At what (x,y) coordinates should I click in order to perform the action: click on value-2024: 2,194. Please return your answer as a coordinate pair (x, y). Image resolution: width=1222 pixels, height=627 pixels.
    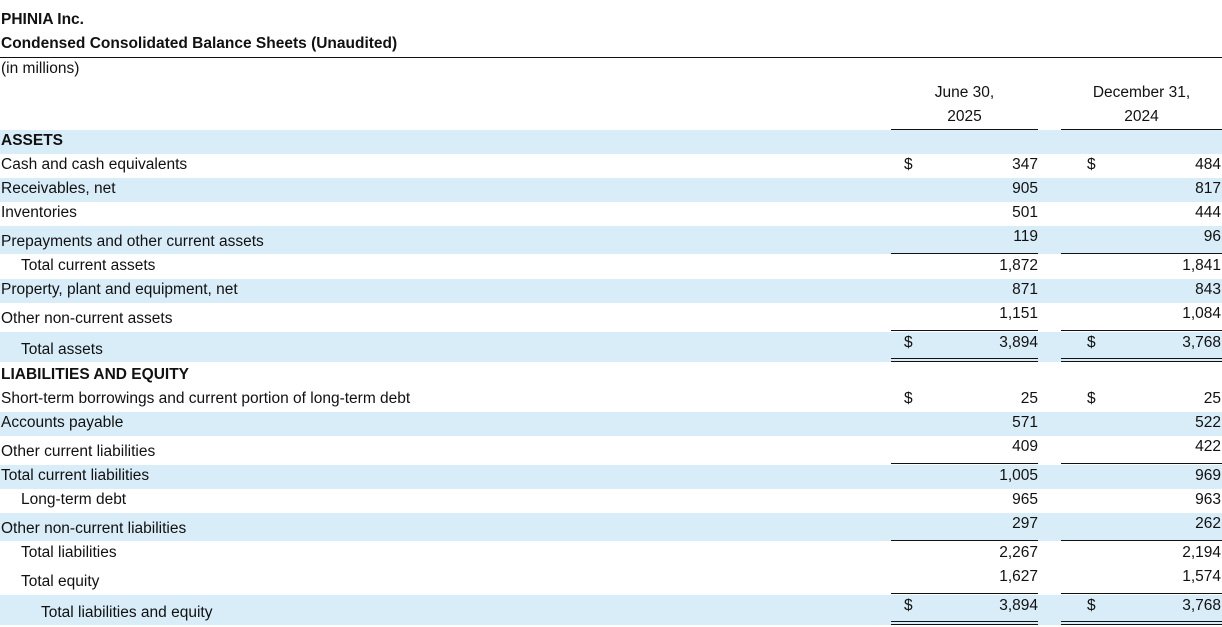
    Looking at the image, I should click on (1201, 552).